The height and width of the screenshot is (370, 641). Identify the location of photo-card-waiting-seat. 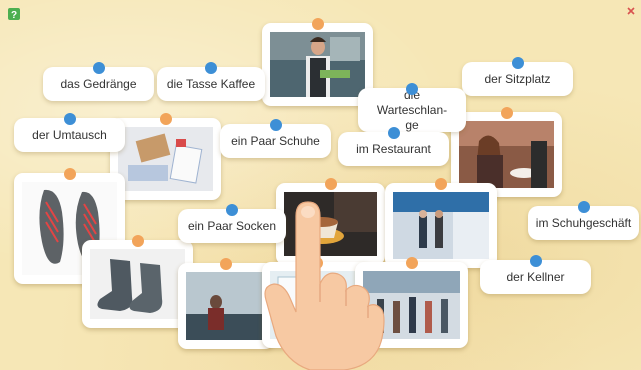
(226, 303).